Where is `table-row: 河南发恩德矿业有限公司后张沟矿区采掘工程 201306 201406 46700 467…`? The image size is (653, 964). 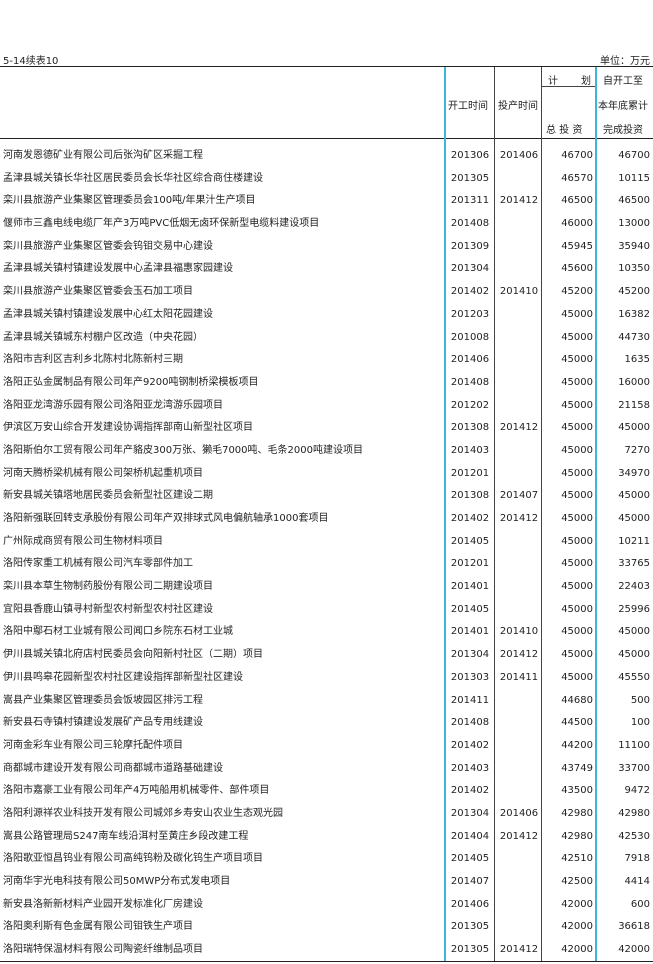
table-row: 河南发恩德矿业有限公司后张沟矿区采掘工程 201306 201406 46700 467… is located at coordinates (326, 156).